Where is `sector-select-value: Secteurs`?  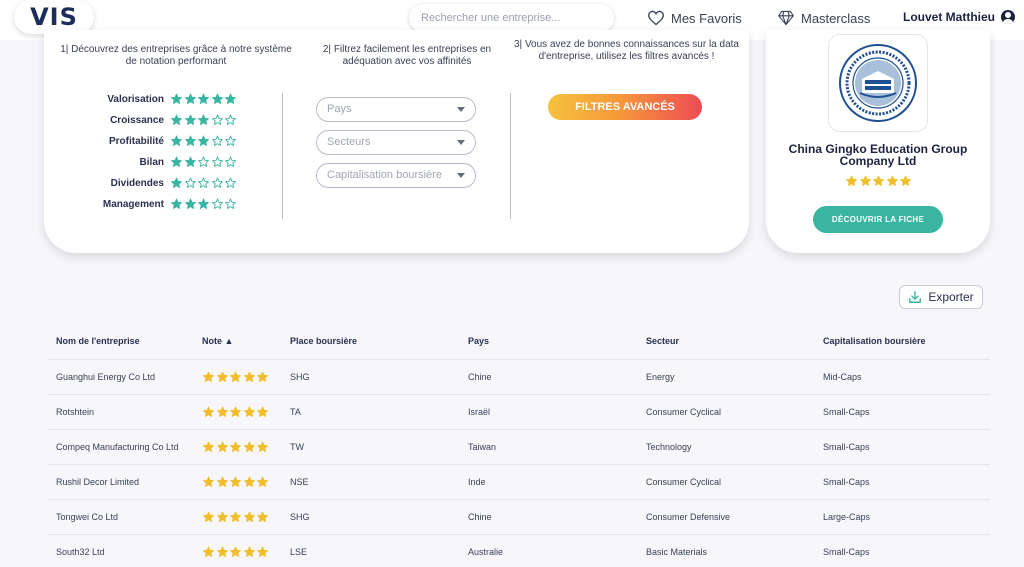
sector-select-value: Secteurs is located at coordinates (349, 142).